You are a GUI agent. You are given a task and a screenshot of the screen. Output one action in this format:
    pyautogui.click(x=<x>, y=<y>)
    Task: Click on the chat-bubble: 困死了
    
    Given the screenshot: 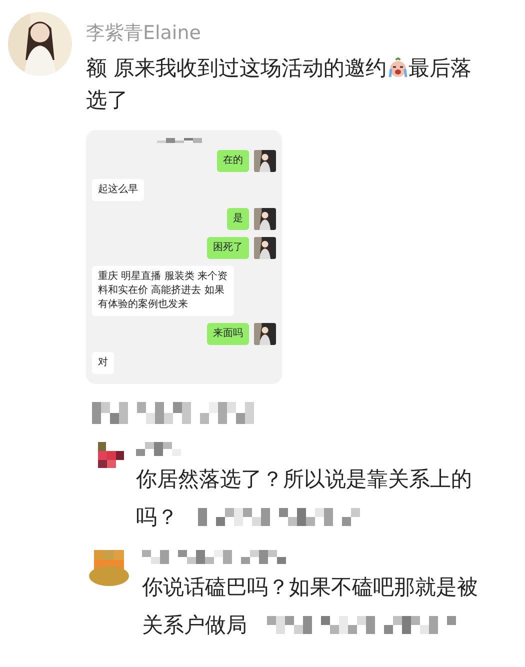 What is the action you would take?
    pyautogui.click(x=228, y=248)
    